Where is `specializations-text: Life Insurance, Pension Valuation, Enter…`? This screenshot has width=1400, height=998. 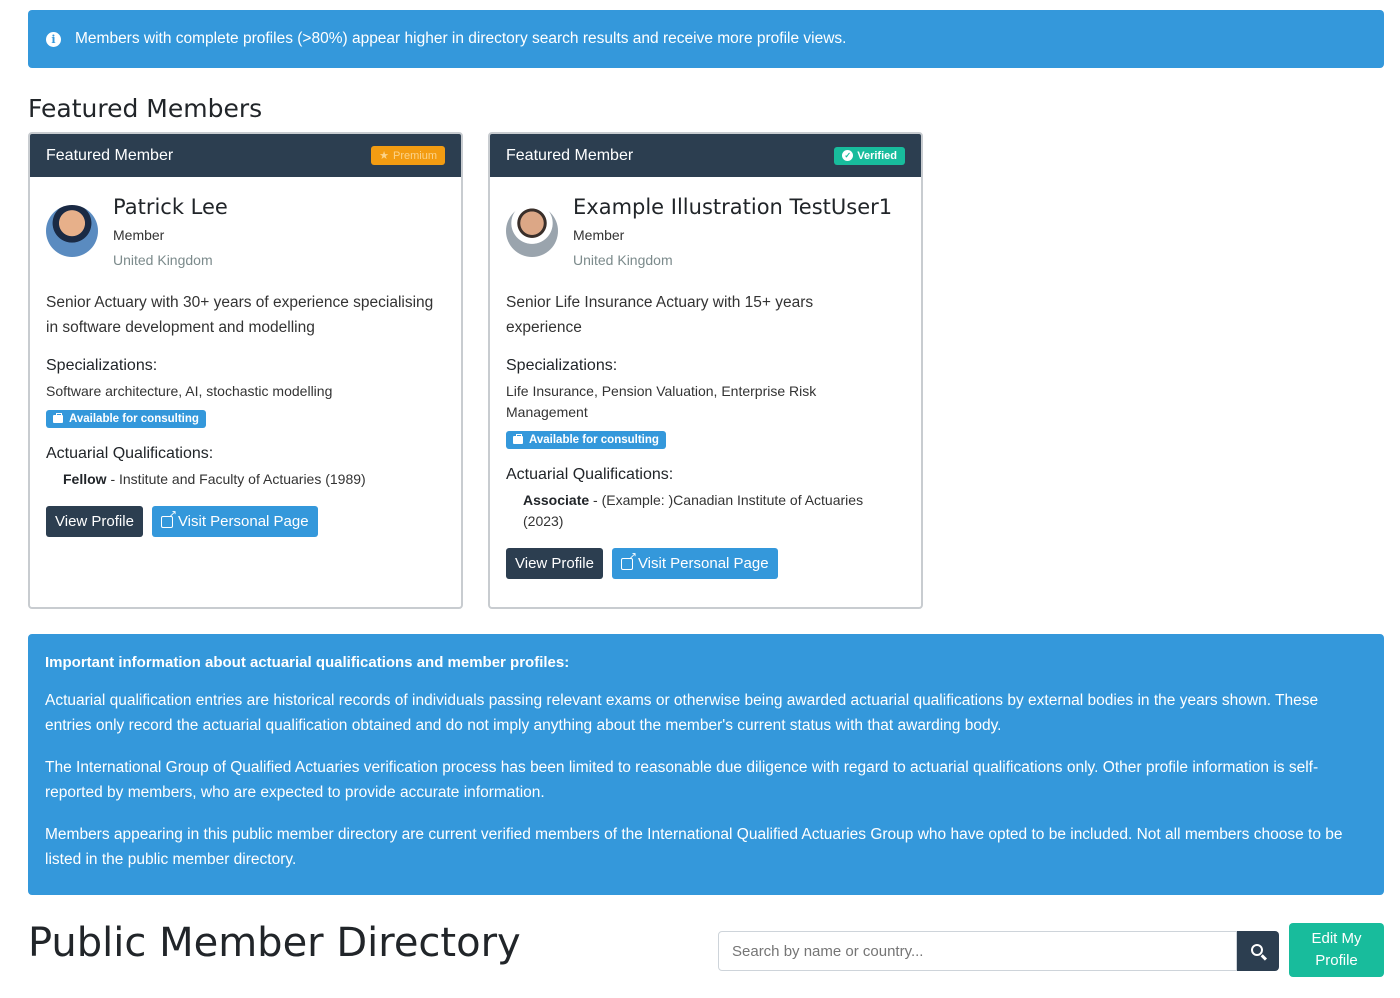 specializations-text: Life Insurance, Pension Valuation, Enter… is located at coordinates (661, 401).